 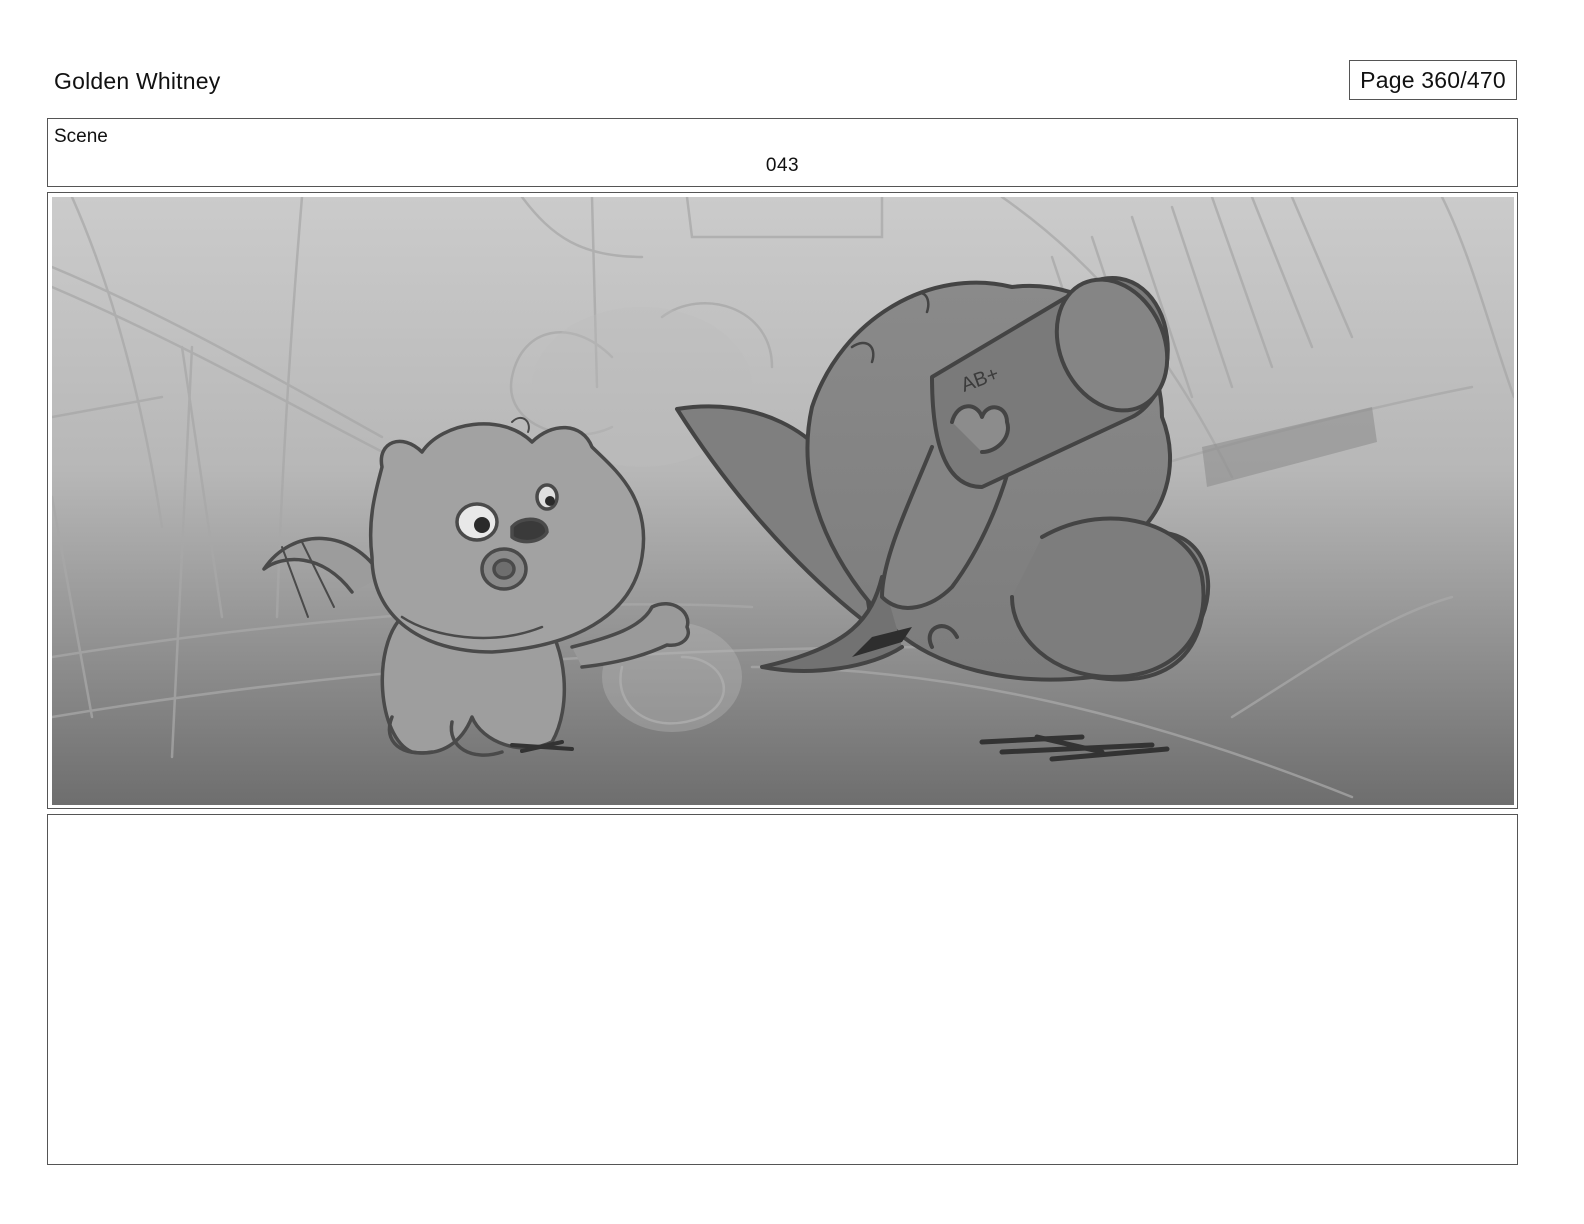 What do you see at coordinates (81, 136) in the screenshot?
I see `scene-label: Scene` at bounding box center [81, 136].